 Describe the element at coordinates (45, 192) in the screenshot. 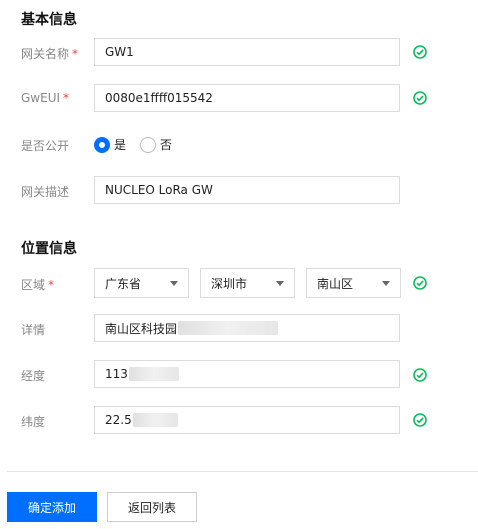

I see `description-label: 网关描述` at that location.